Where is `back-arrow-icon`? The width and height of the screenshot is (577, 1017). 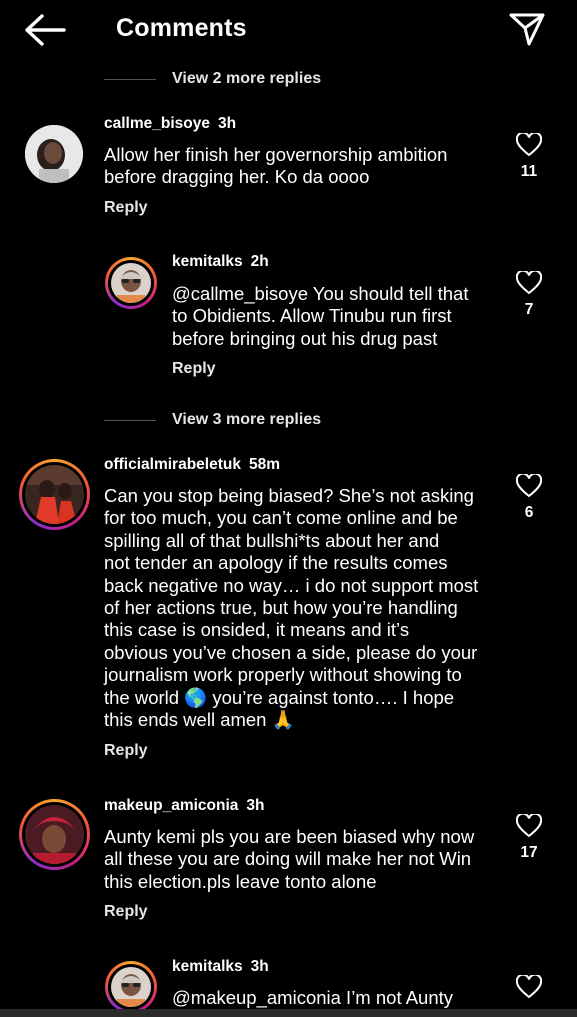 back-arrow-icon is located at coordinates (44, 30).